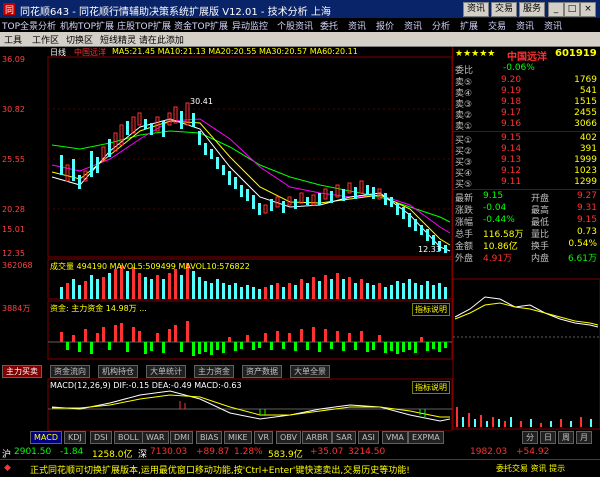 This screenshot has height=477, width=600. I want to click on tab-day: 日, so click(548, 437).